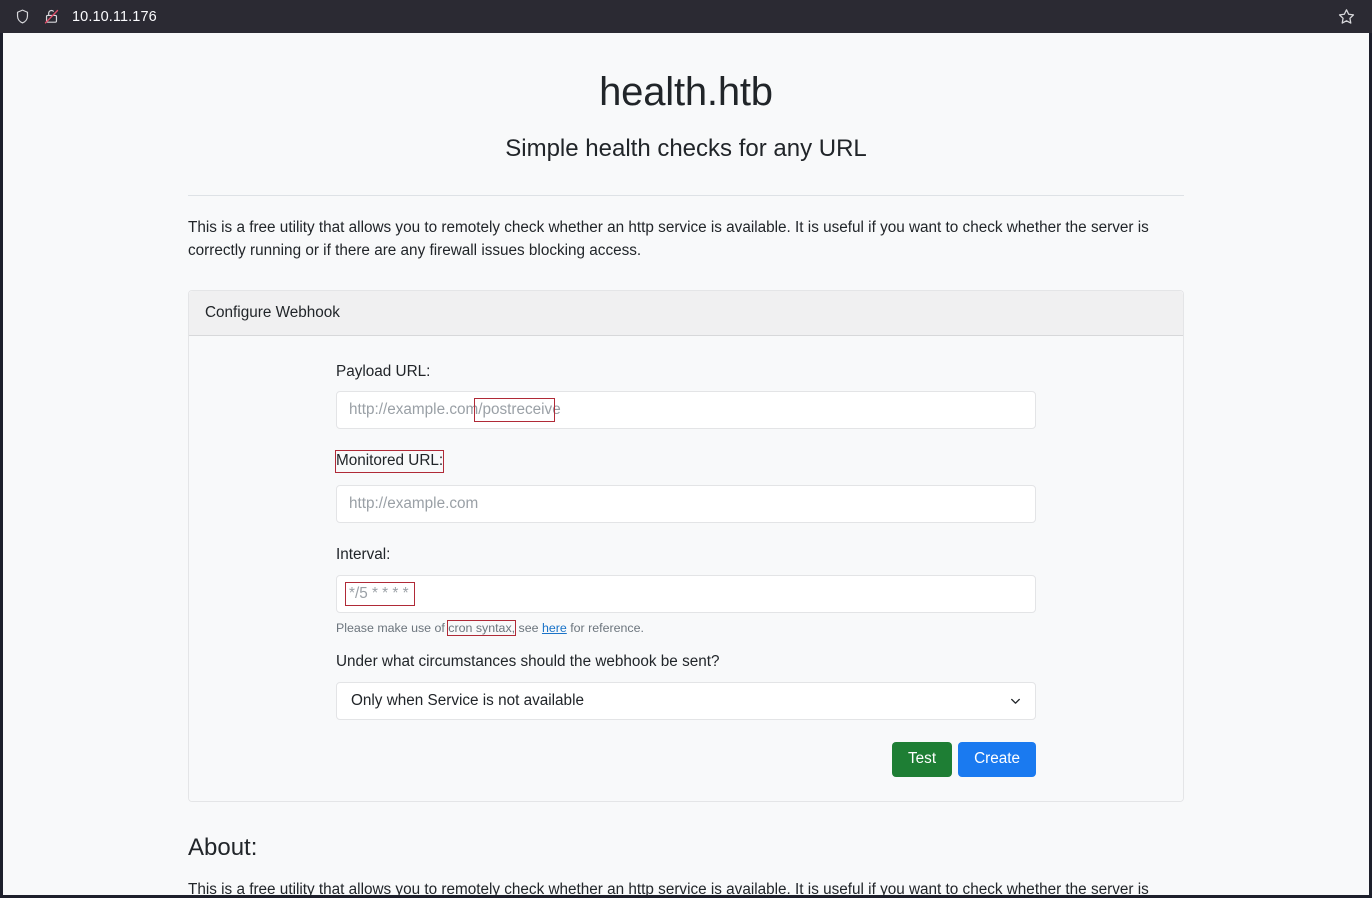 This screenshot has height=898, width=1372. Describe the element at coordinates (1346, 17) in the screenshot. I see `star-icon` at that location.